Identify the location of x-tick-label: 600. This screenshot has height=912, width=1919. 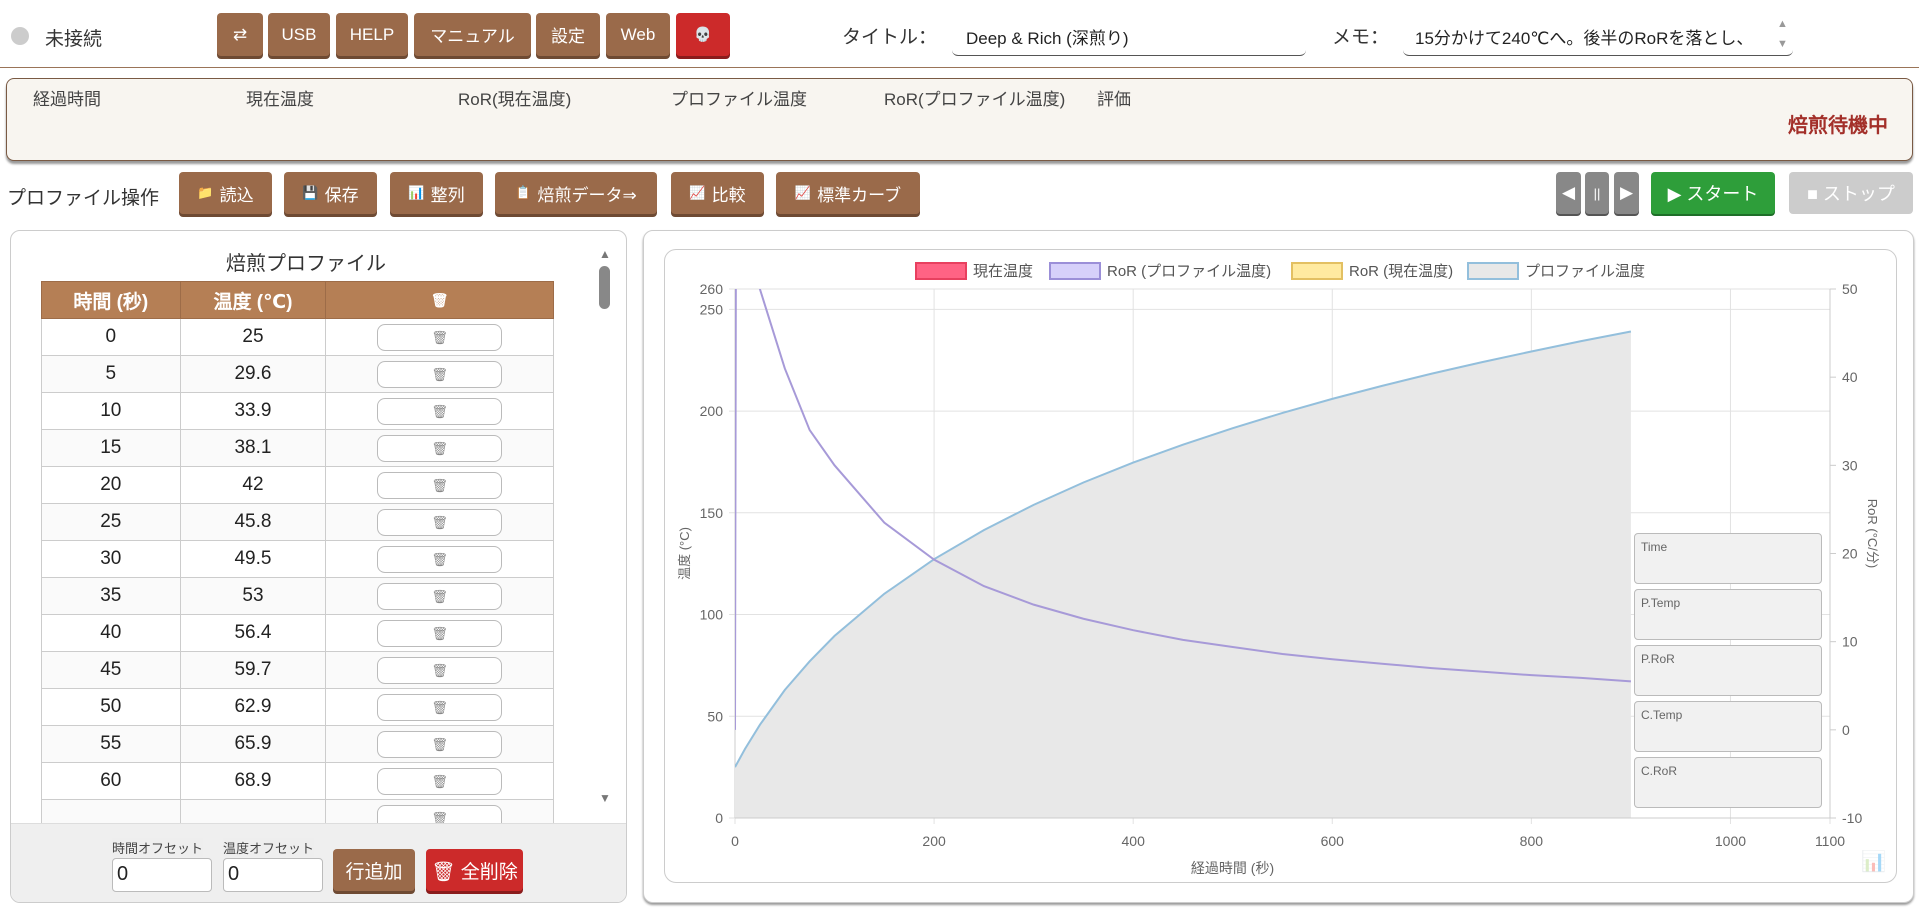
(1333, 841).